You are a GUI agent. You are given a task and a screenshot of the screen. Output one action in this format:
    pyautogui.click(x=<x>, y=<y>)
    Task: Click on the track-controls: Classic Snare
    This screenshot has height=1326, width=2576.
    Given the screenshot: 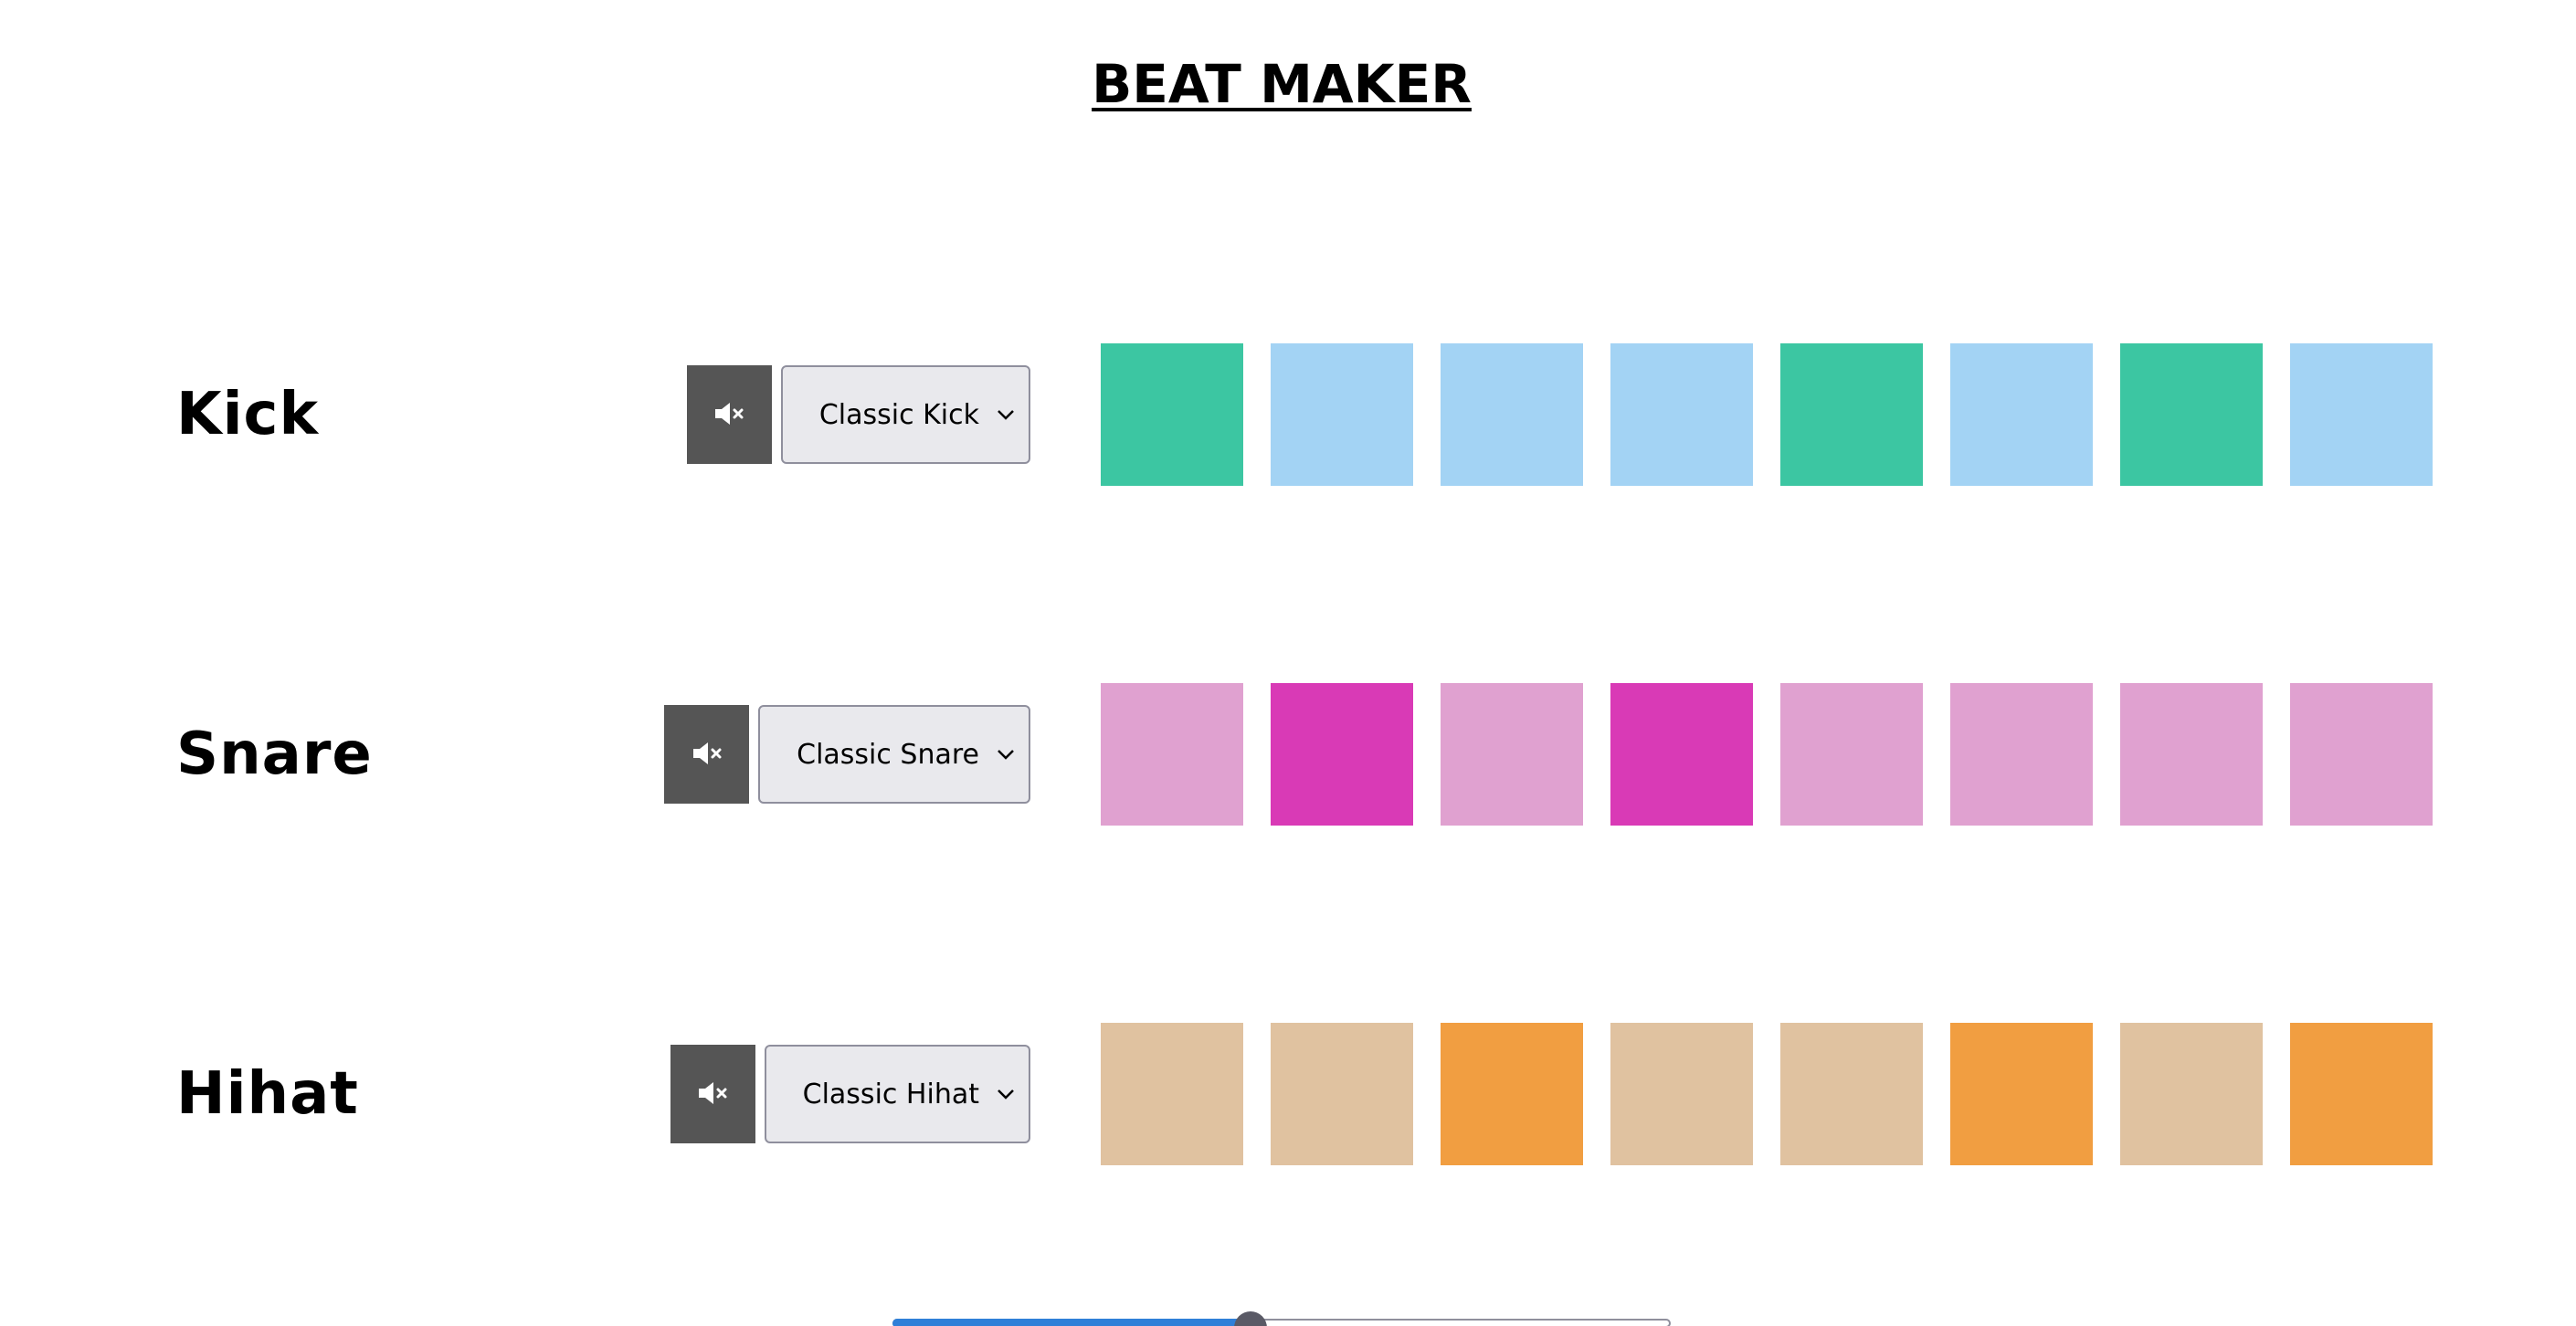 What is the action you would take?
    pyautogui.click(x=847, y=754)
    